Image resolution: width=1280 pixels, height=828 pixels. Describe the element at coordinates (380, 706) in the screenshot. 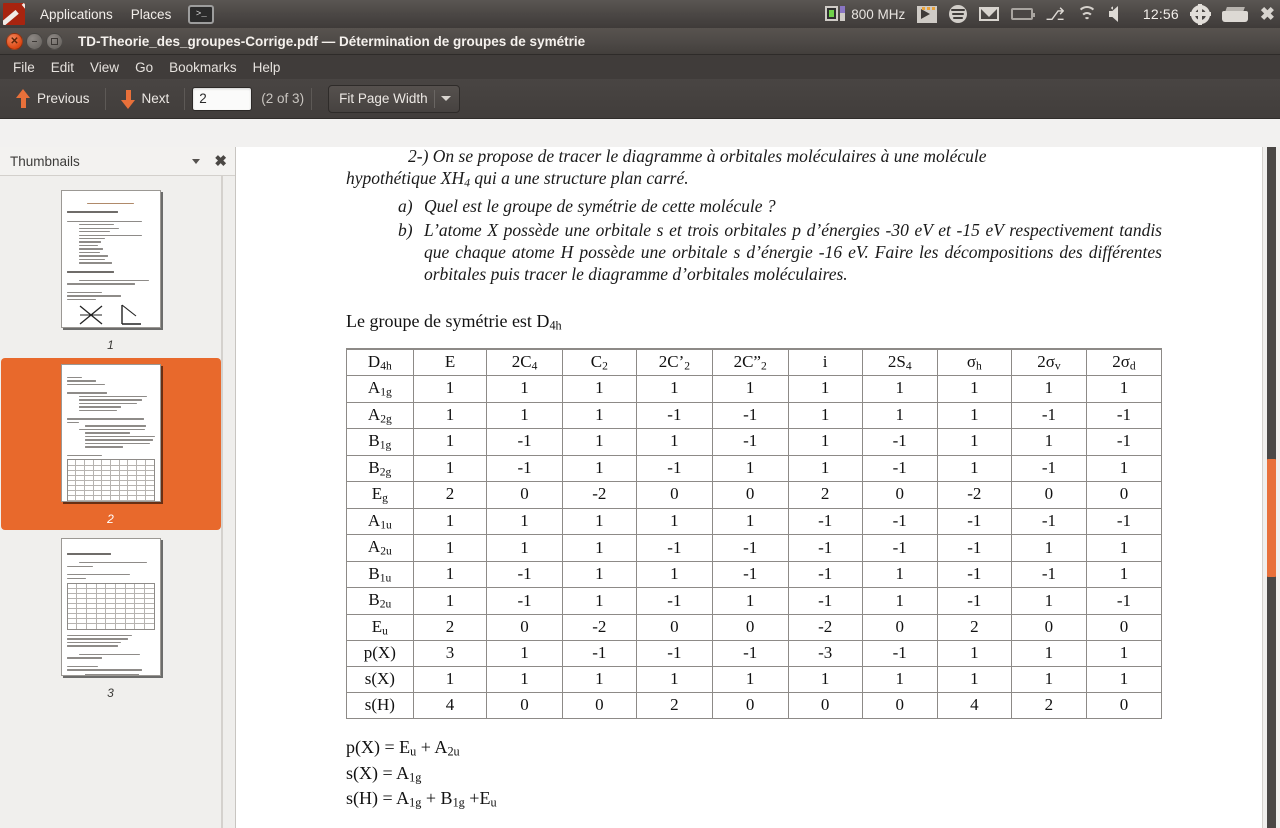

I see `table-row-label: s(H)` at that location.